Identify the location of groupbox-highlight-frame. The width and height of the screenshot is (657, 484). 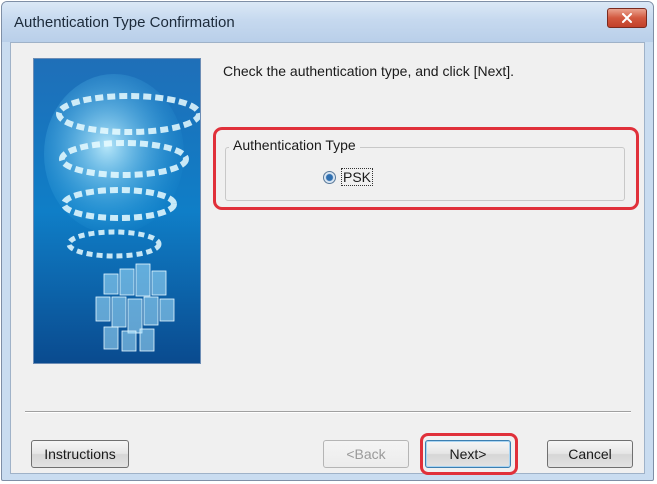
(426, 168).